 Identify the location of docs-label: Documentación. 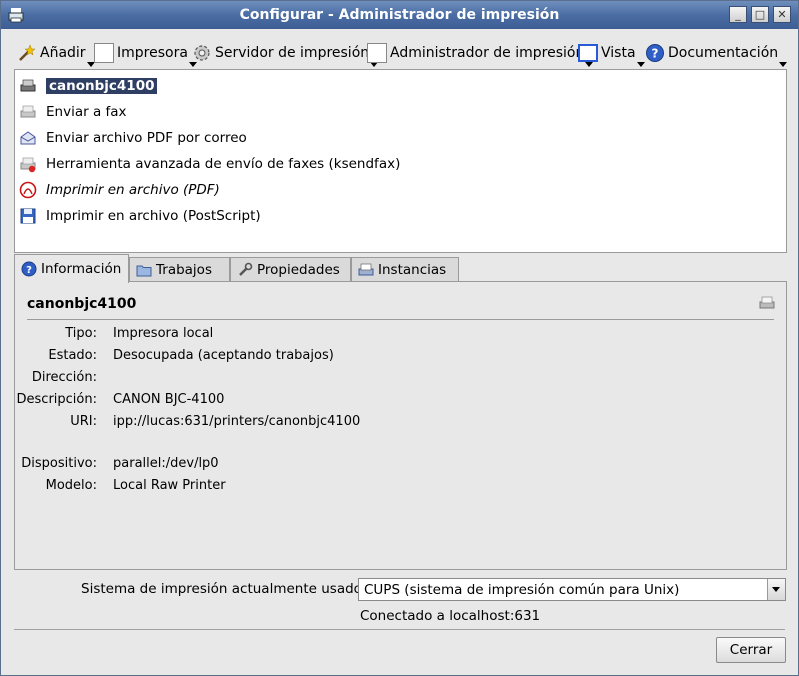
(723, 53).